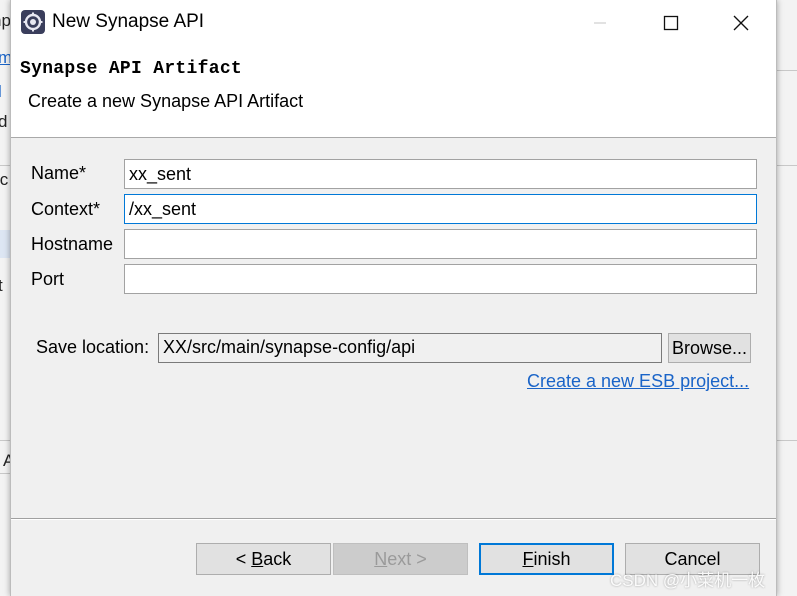  I want to click on close-icon, so click(741, 22).